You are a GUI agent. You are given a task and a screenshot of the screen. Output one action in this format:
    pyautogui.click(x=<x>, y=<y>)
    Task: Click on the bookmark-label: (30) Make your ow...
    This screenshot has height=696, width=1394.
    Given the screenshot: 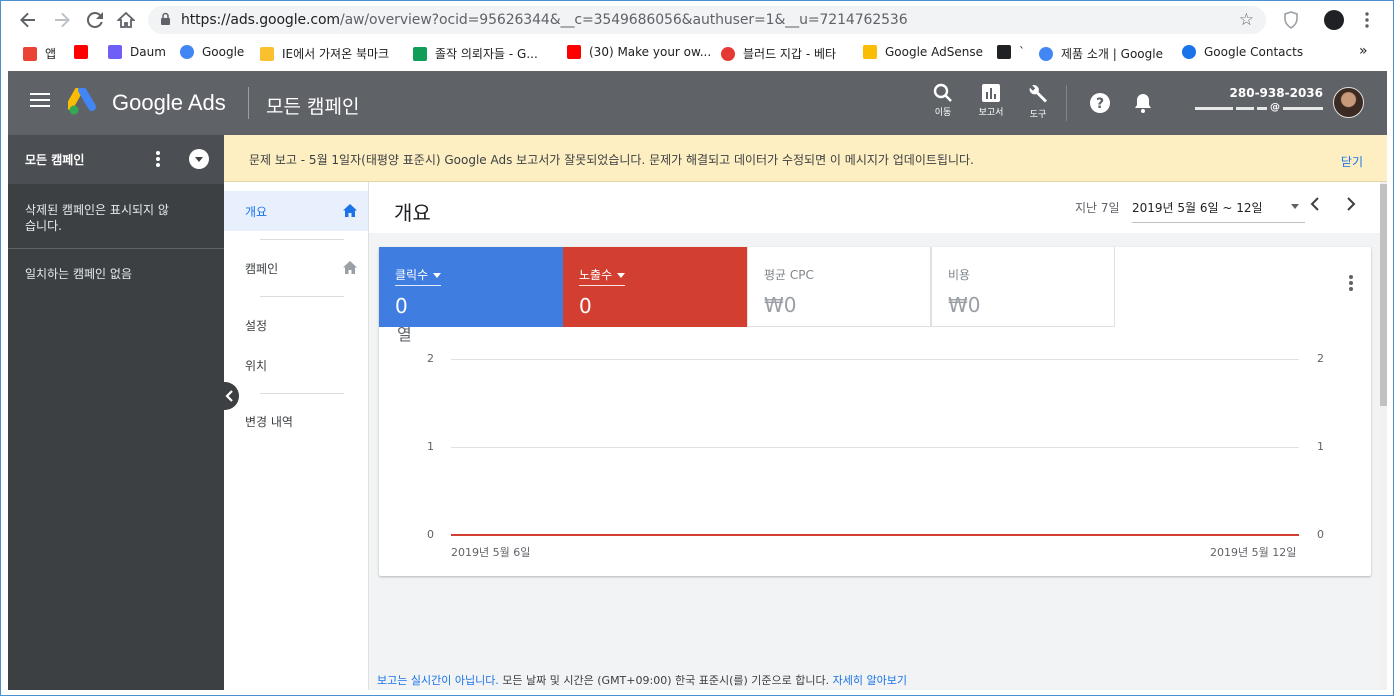 What is the action you would take?
    pyautogui.click(x=650, y=52)
    